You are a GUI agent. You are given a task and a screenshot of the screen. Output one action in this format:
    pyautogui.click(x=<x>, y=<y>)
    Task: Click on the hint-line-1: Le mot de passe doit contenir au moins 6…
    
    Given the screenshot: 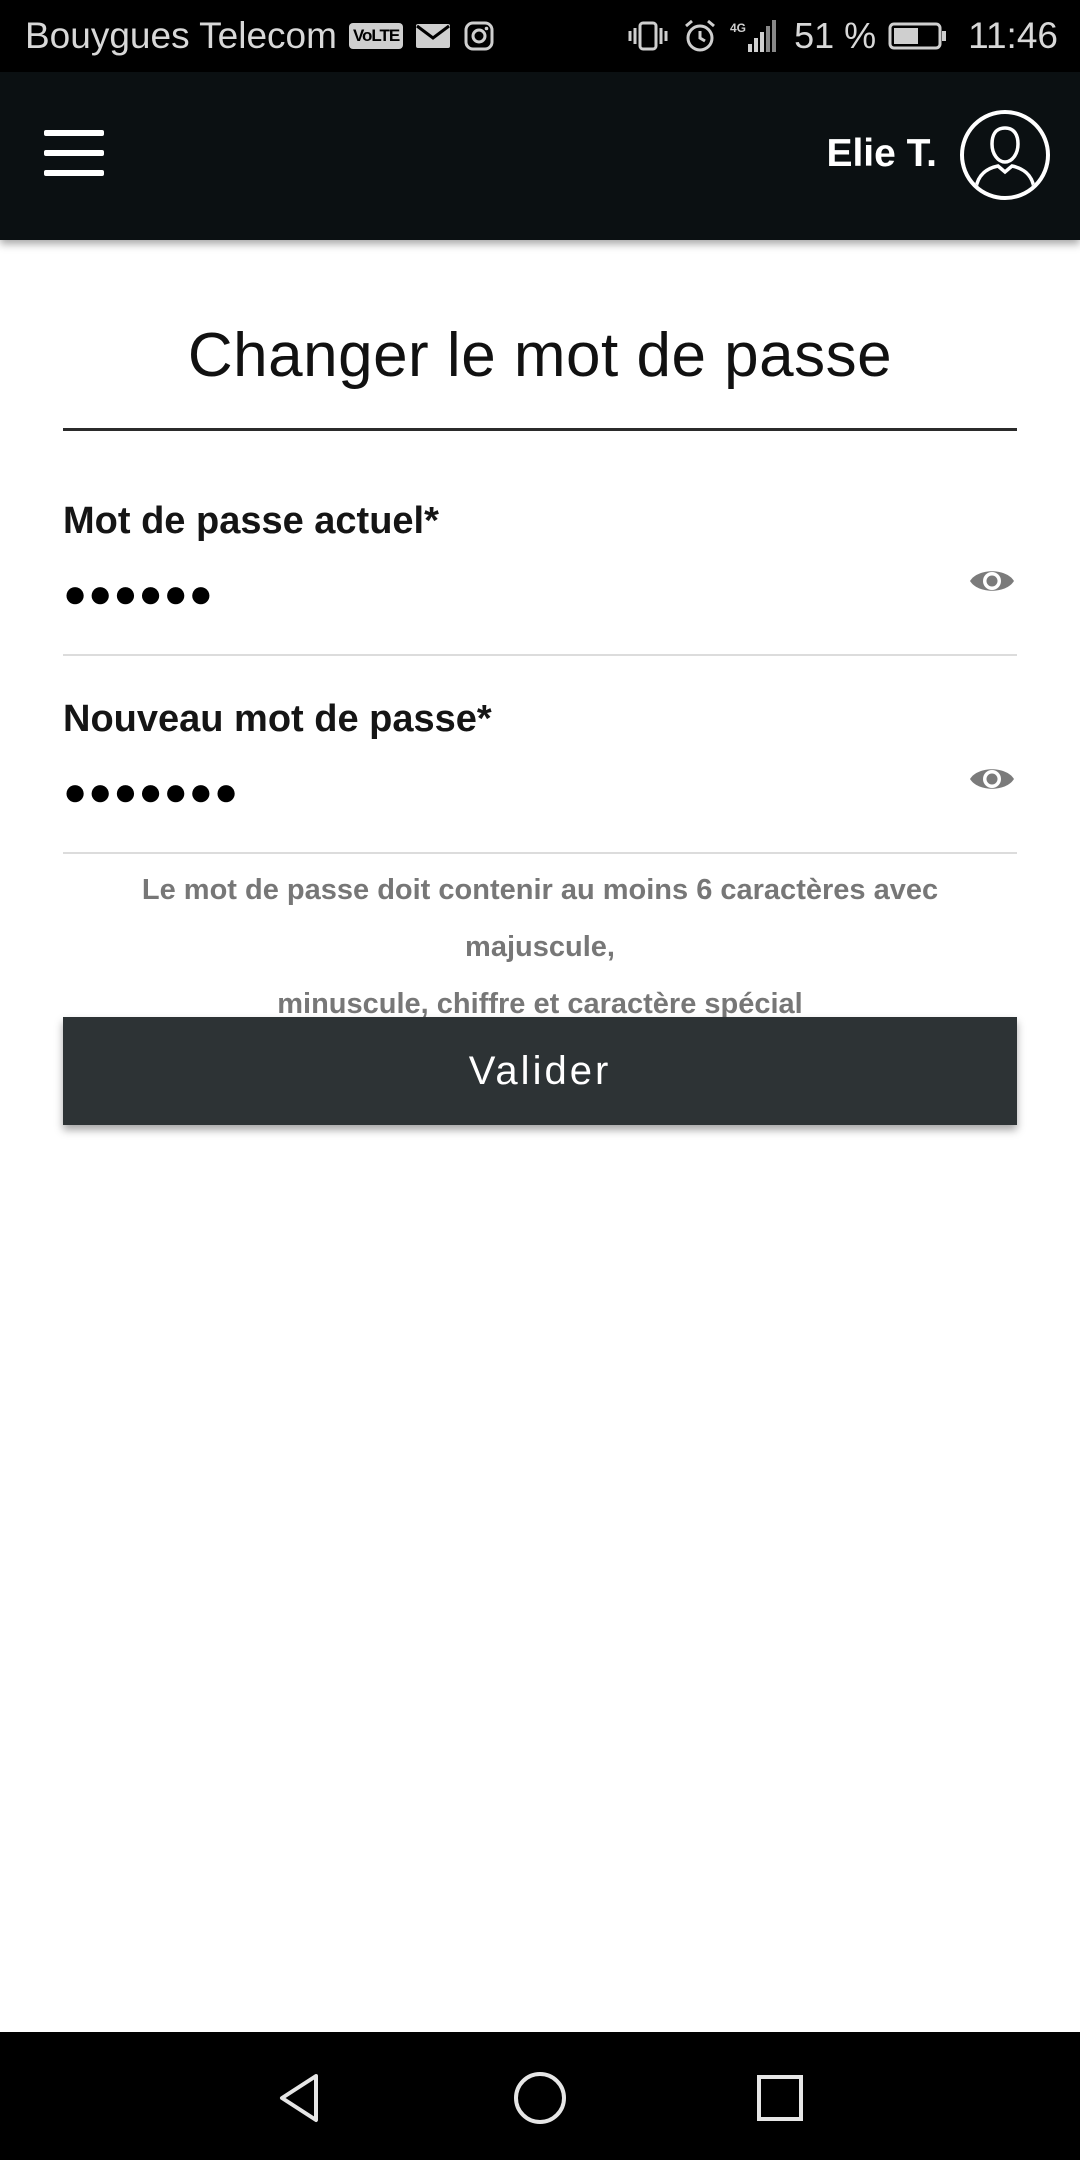 What is the action you would take?
    pyautogui.click(x=540, y=918)
    